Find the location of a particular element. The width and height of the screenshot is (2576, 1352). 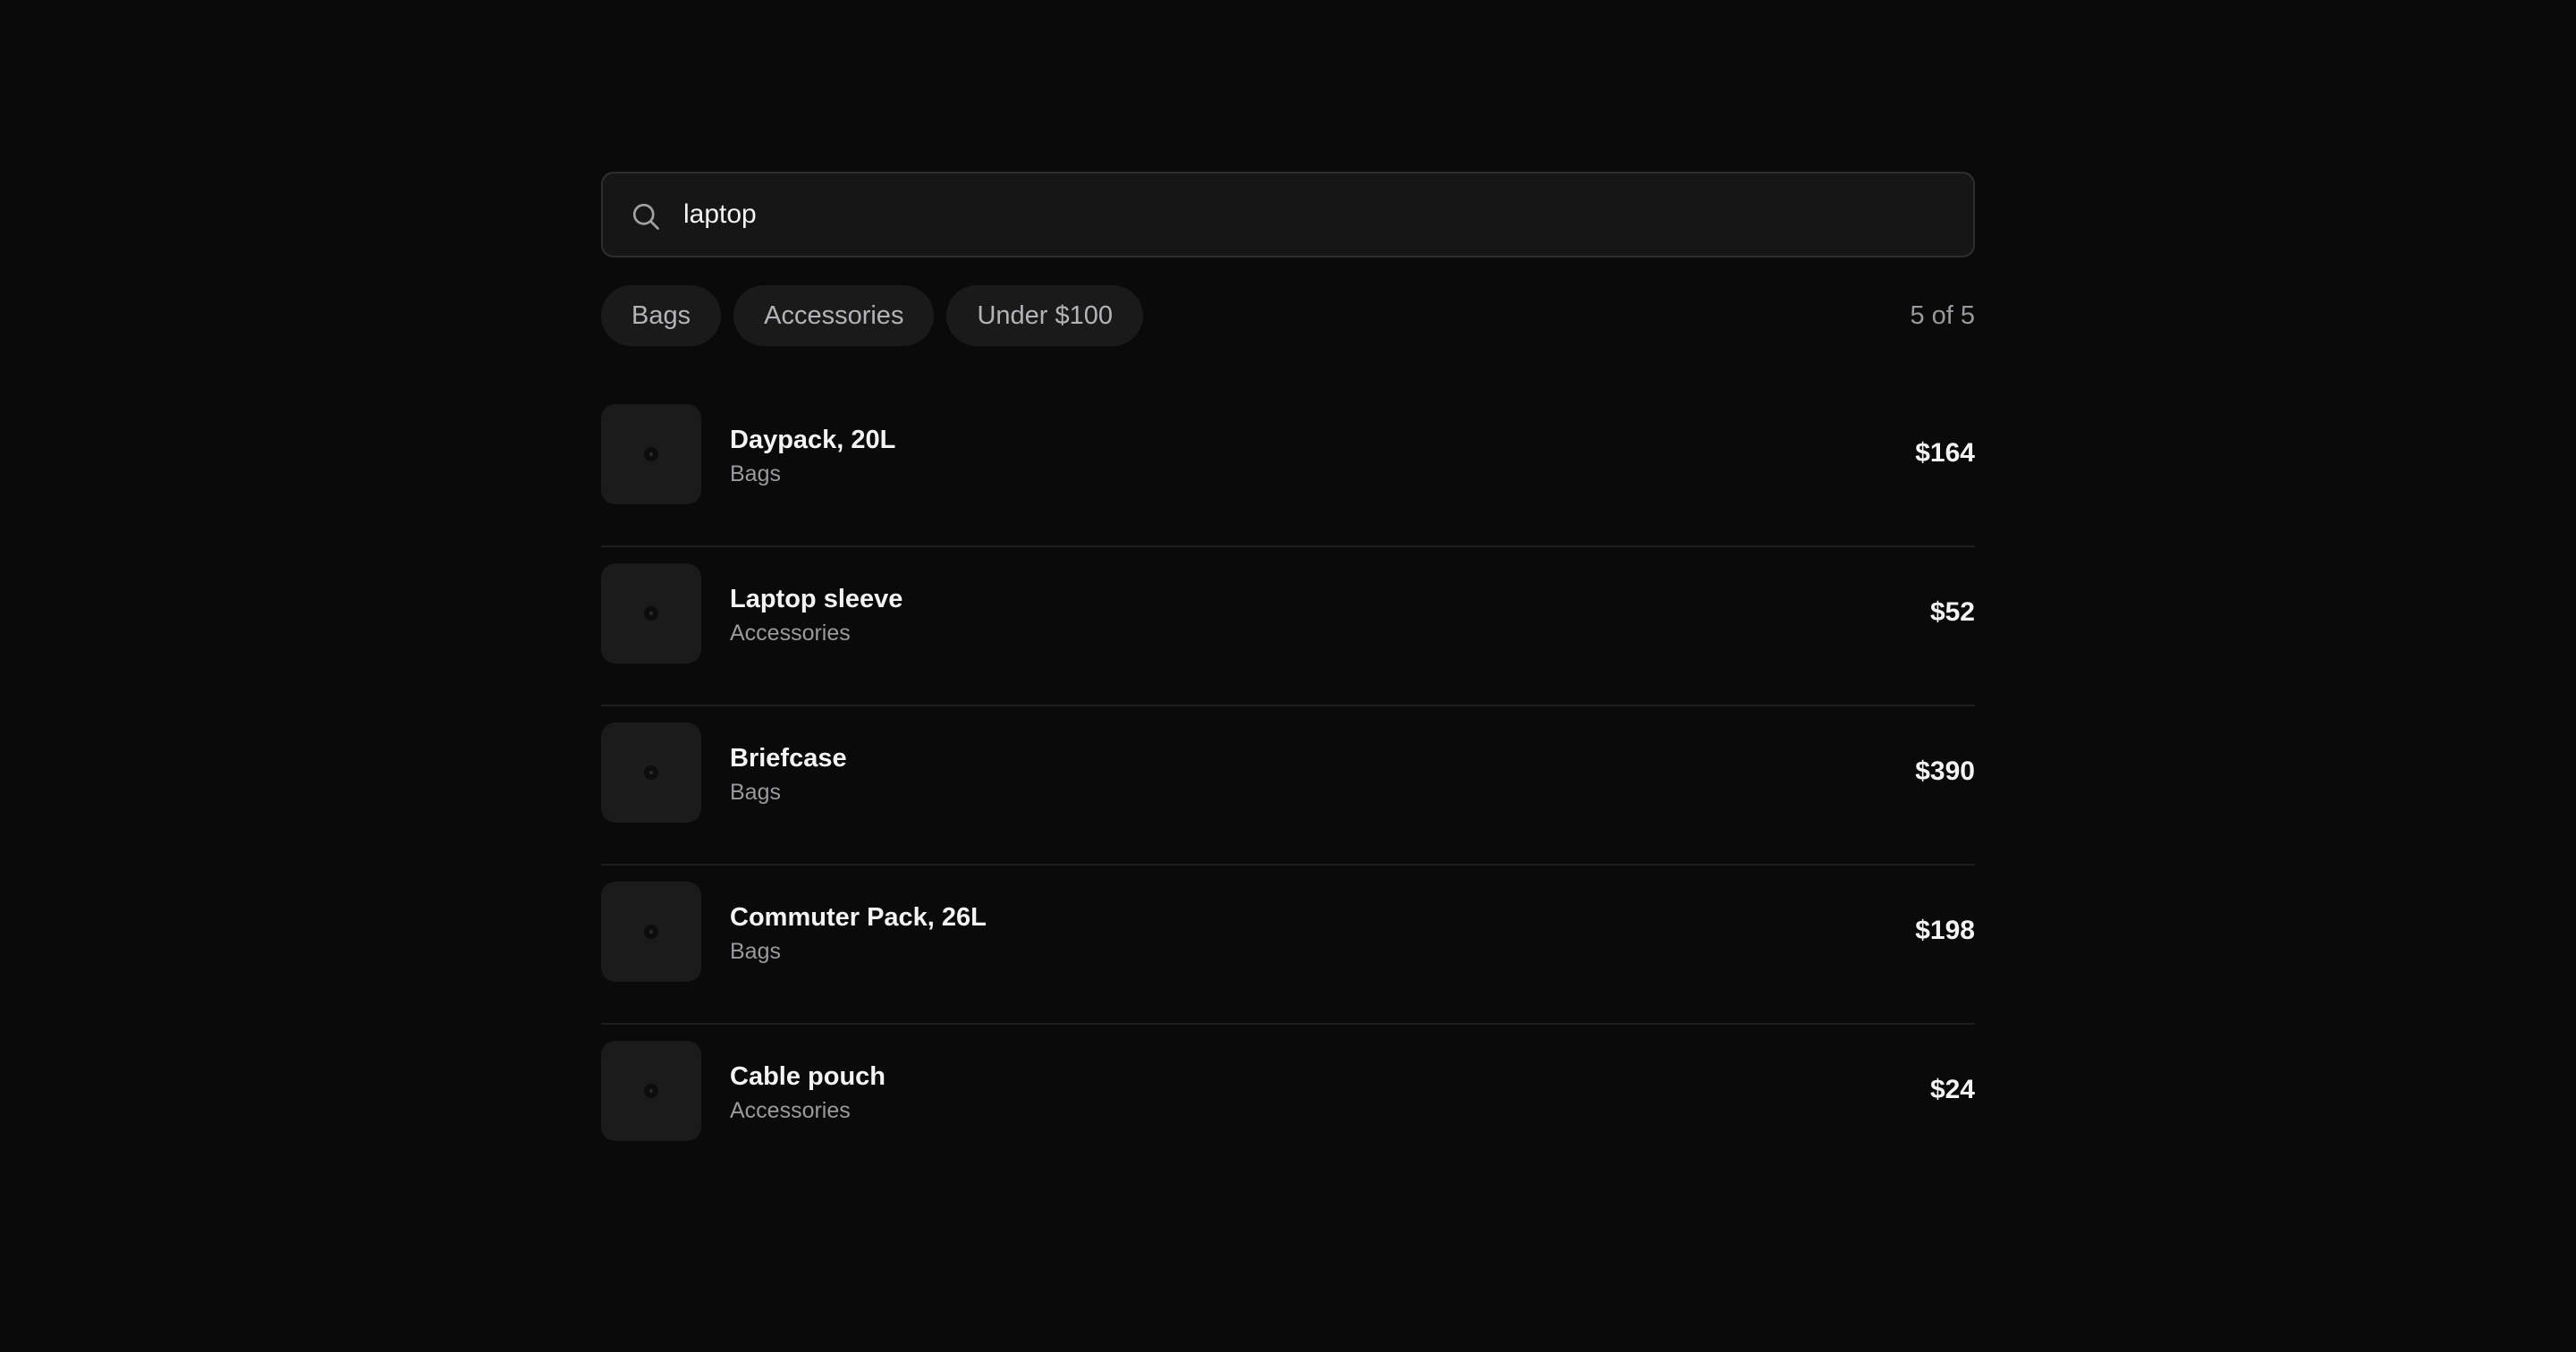

filter-chip-under-100: Under $100 is located at coordinates (1044, 315).